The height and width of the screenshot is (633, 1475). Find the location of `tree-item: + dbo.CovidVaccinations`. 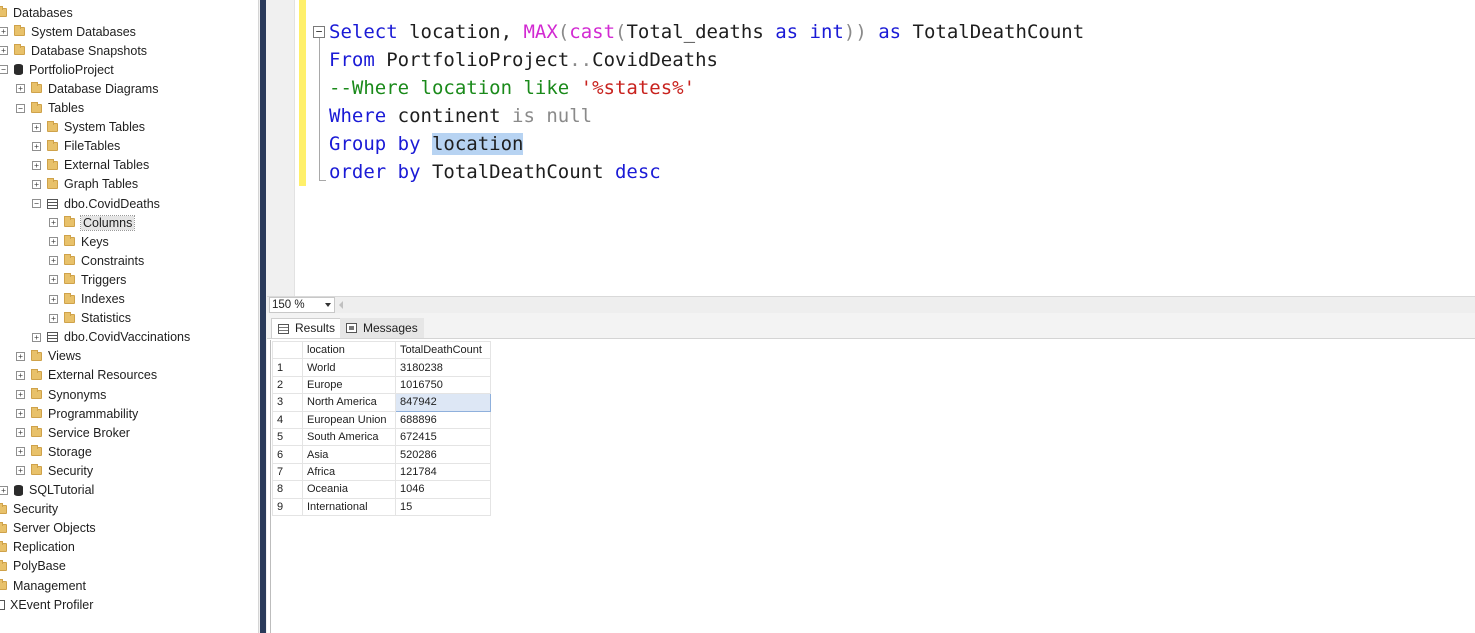

tree-item: + dbo.CovidVaccinations is located at coordinates (111, 337).